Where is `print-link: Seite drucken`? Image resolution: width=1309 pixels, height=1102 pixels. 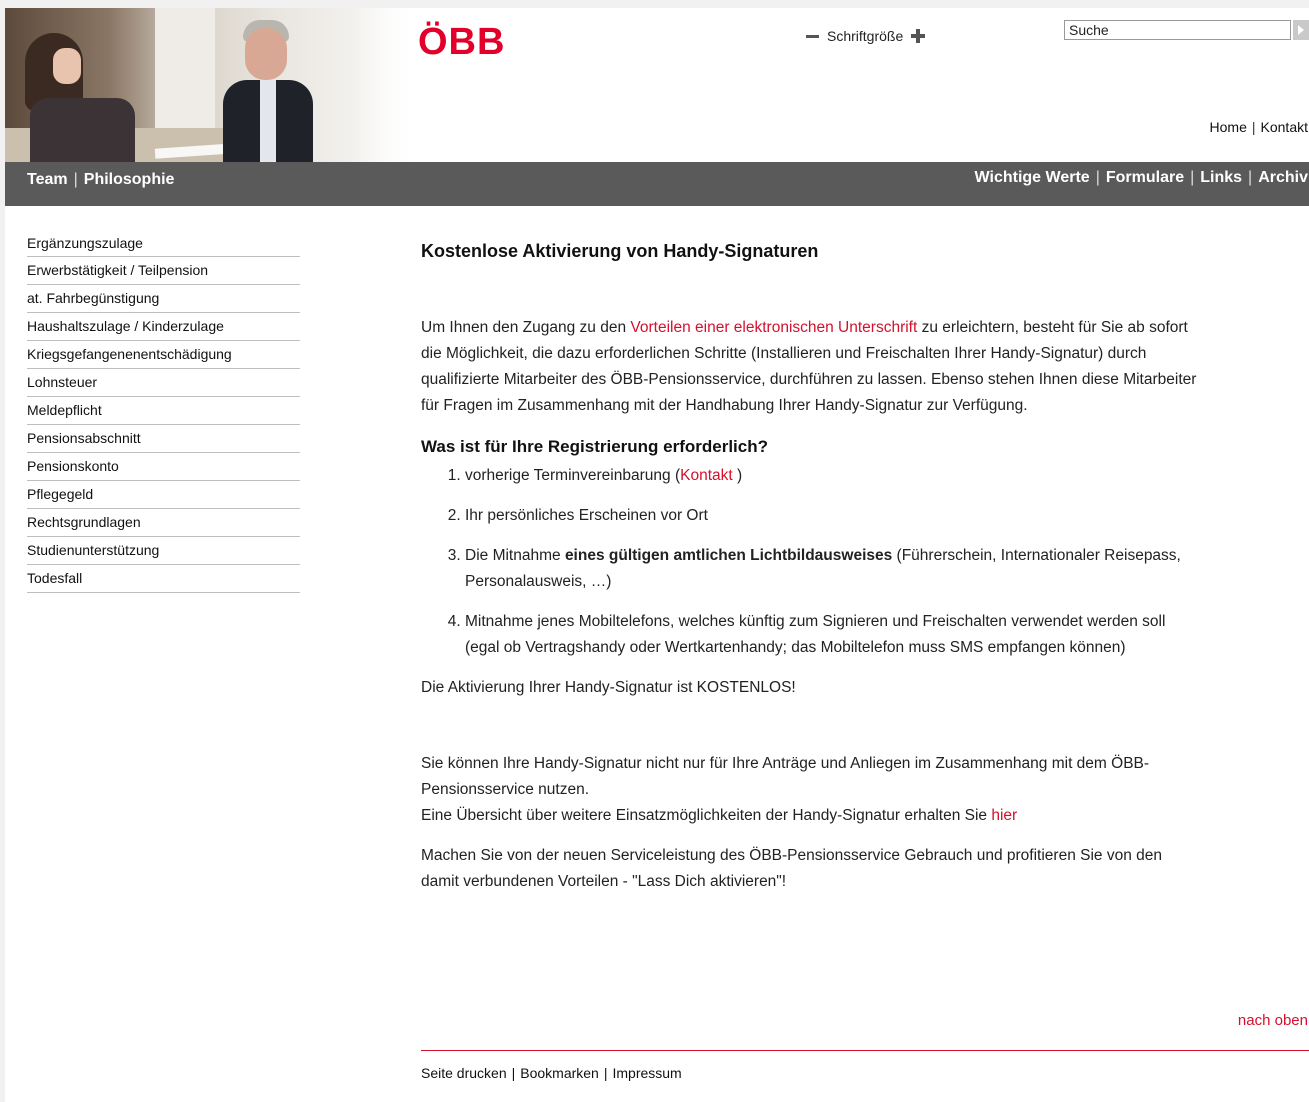
print-link: Seite drucken is located at coordinates (464, 1073).